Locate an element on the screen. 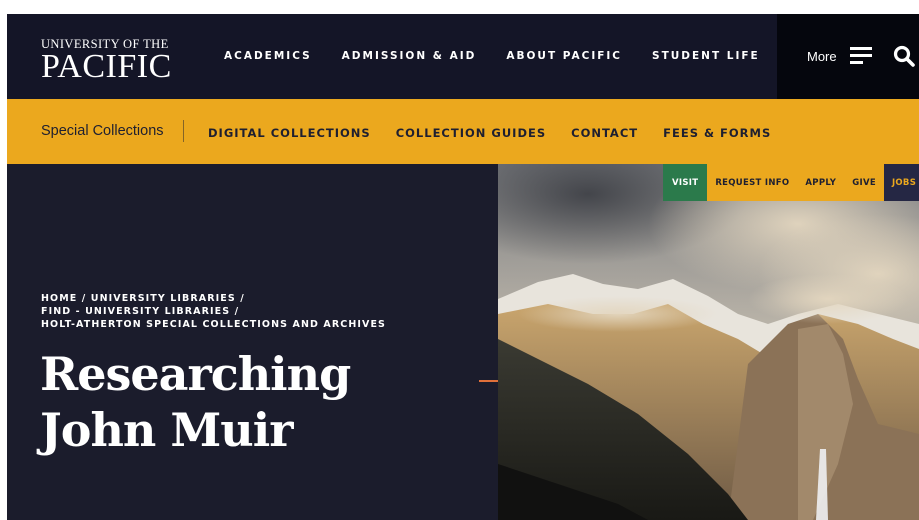  breadcrumb-university-libraries: UNIVERSITY LIBRARIES is located at coordinates (163, 298).